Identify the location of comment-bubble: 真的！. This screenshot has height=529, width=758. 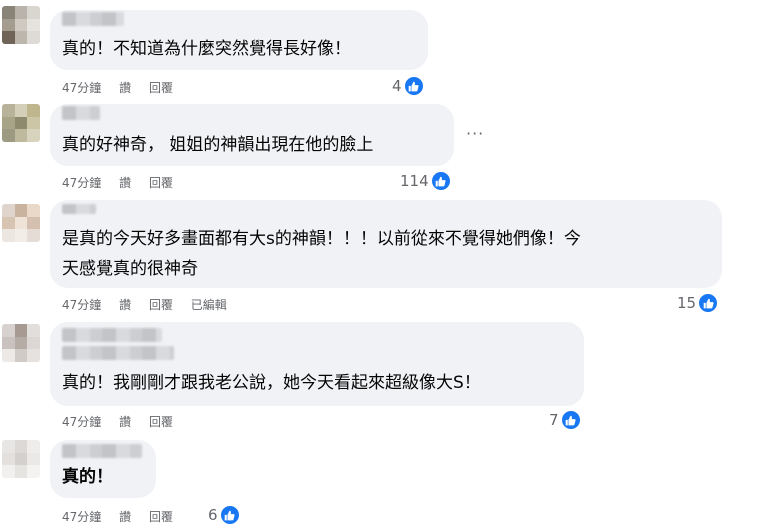
(103, 469).